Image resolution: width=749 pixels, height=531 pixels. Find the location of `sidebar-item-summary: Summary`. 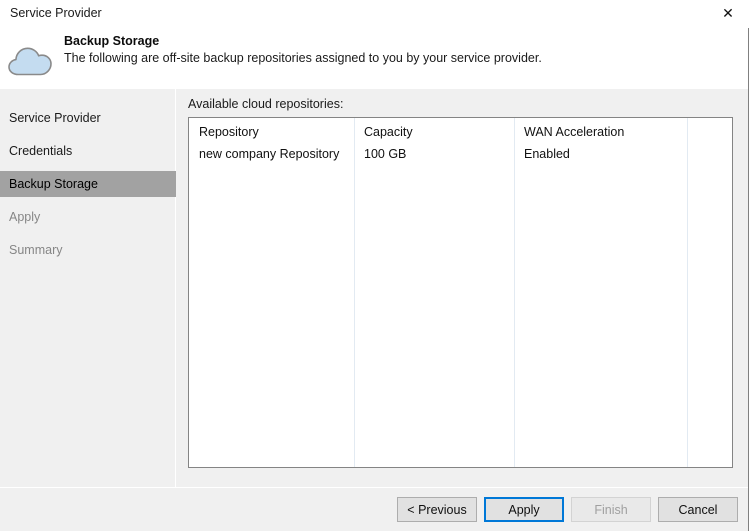

sidebar-item-summary: Summary is located at coordinates (88, 250).